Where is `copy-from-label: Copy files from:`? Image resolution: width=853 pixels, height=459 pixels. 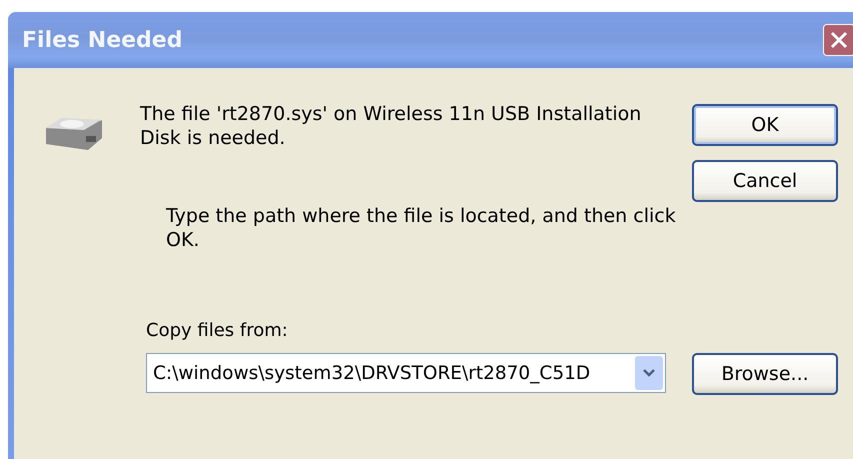
copy-from-label: Copy files from: is located at coordinates (217, 330).